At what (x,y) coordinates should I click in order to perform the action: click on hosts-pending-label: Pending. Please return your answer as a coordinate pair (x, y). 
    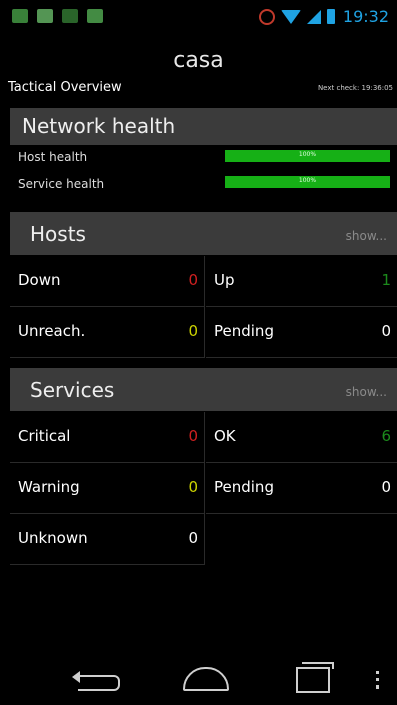
    Looking at the image, I should click on (244, 331).